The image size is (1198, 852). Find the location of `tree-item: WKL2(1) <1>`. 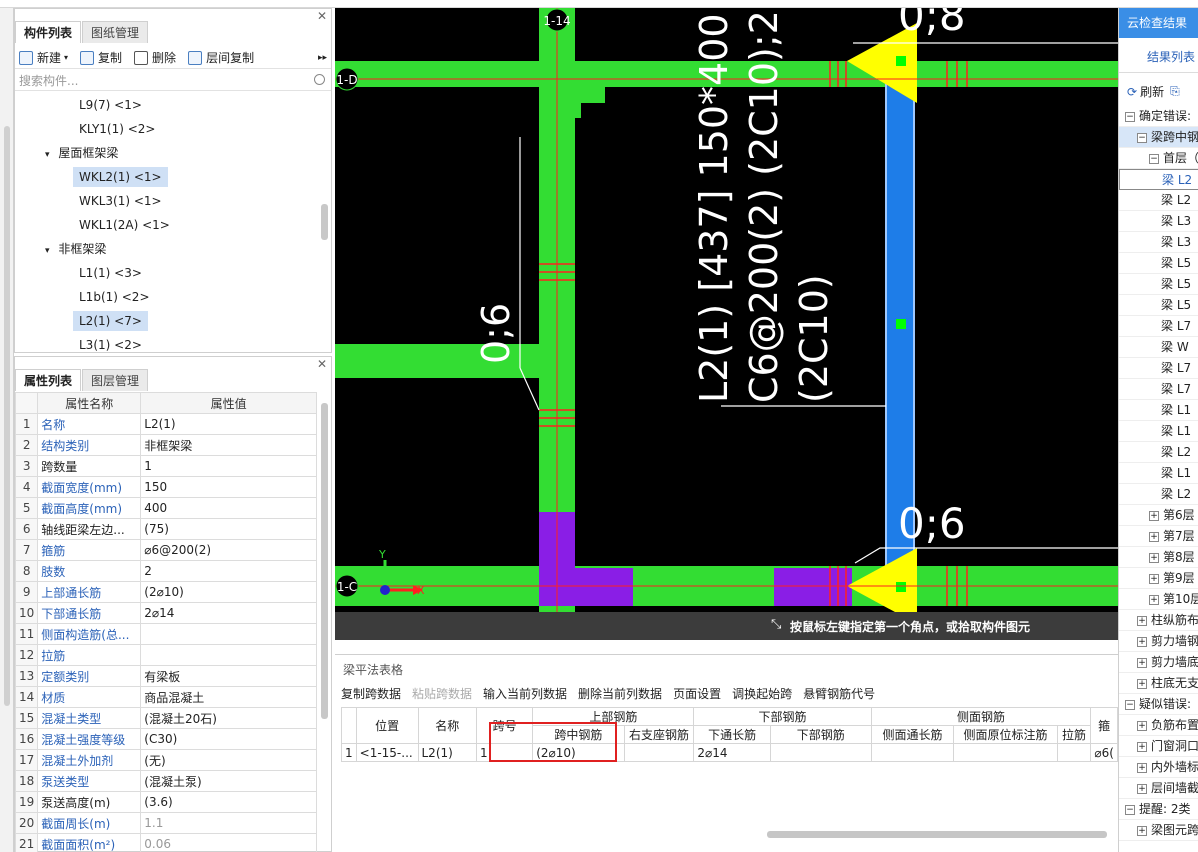

tree-item: WKL2(1) <1> is located at coordinates (165, 177).